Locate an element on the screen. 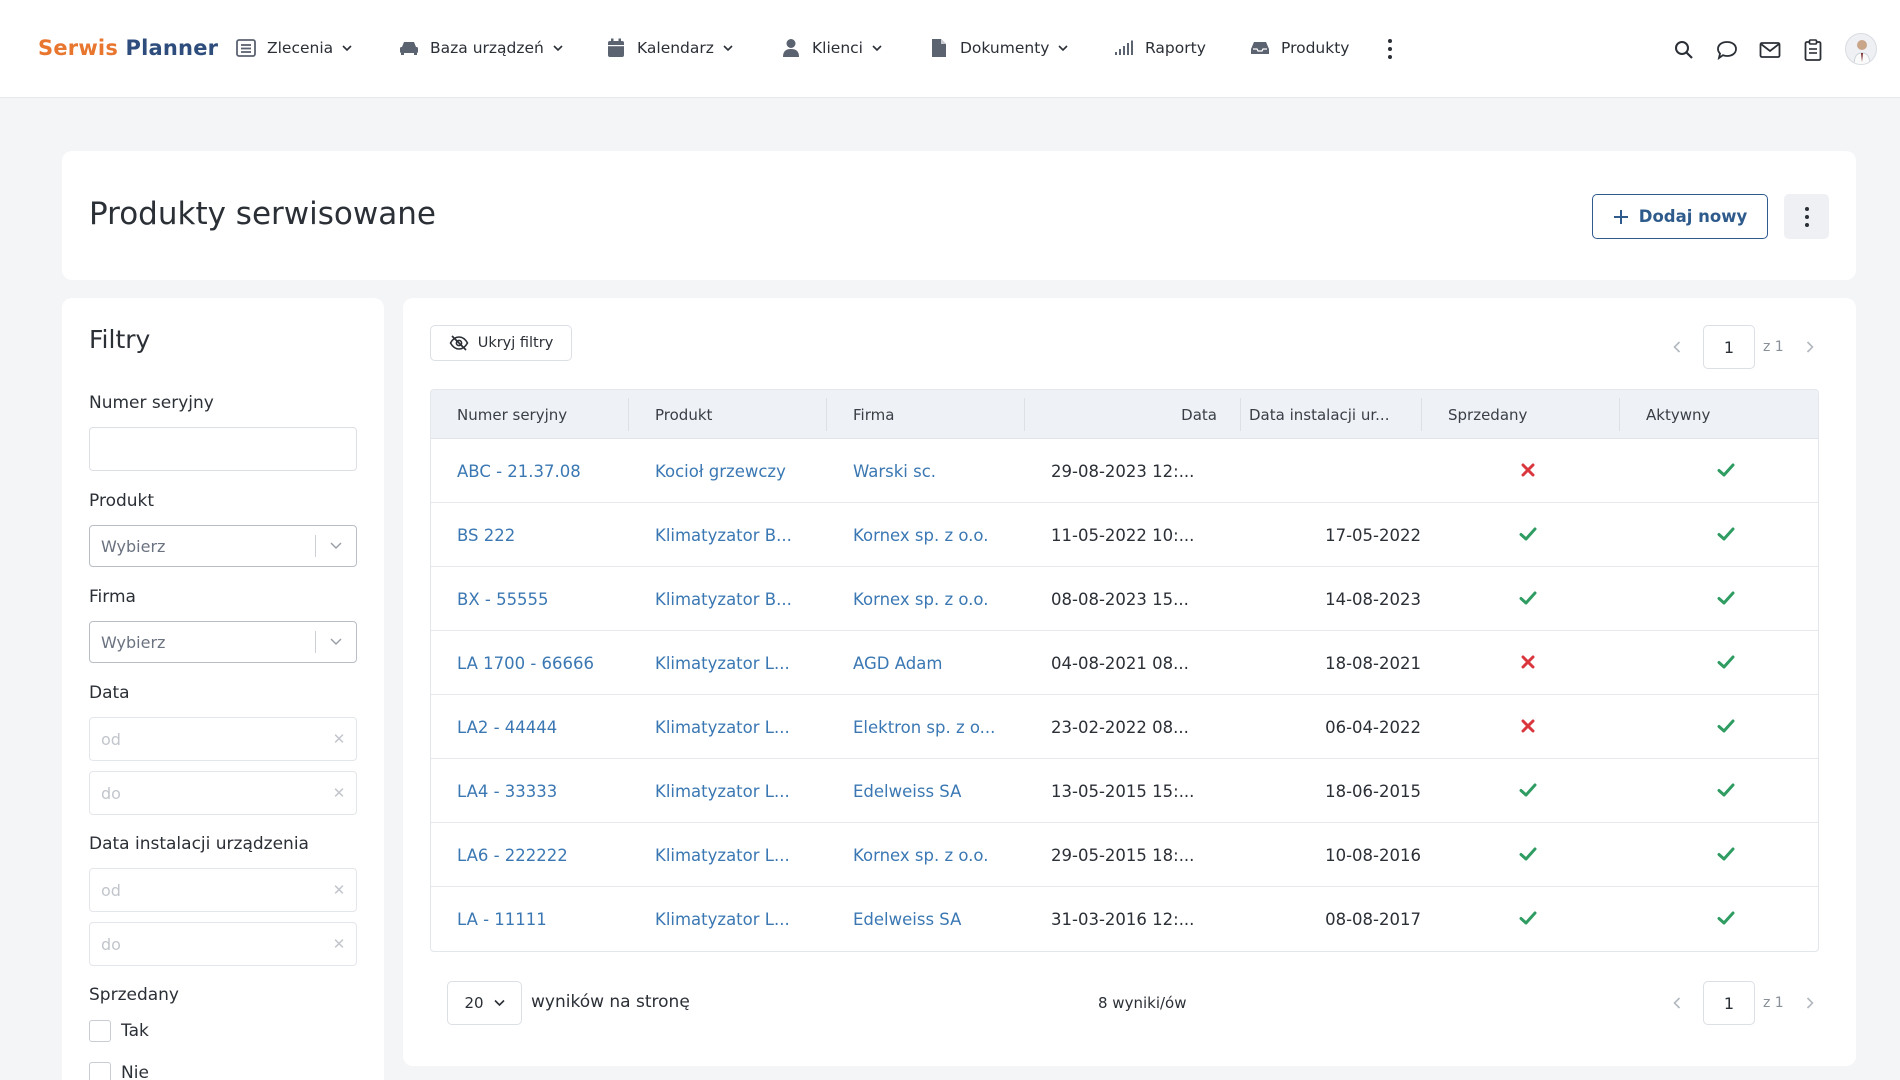  column-header-date: Data is located at coordinates (1134, 414).